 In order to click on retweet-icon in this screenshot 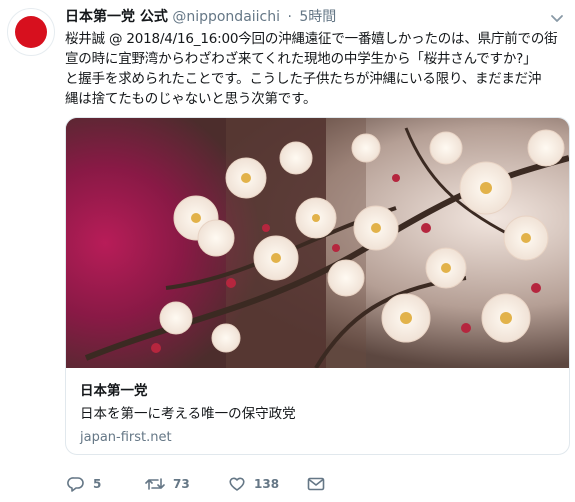, I will do `click(155, 484)`.